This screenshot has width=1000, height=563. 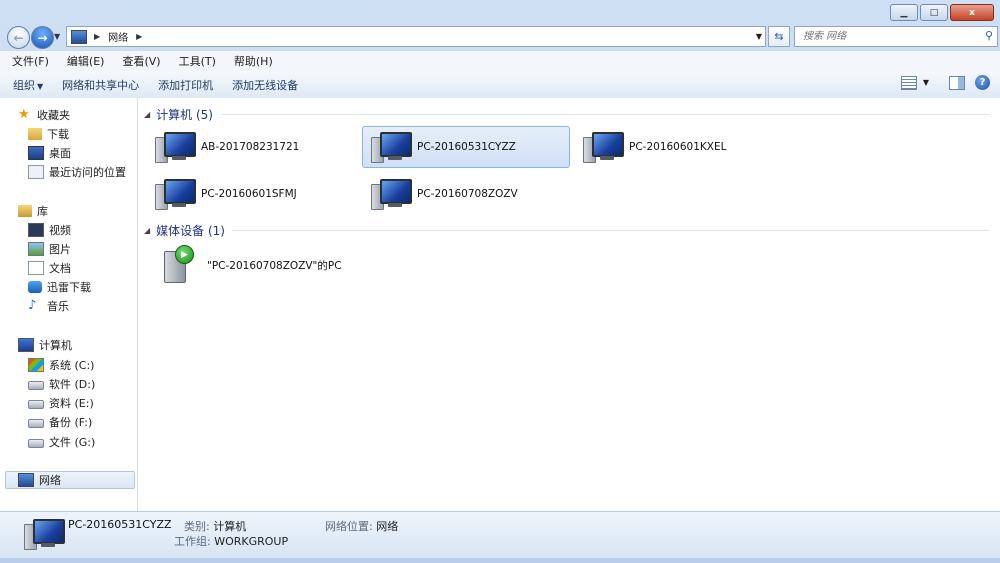 I want to click on menu-help: 帮助(H), so click(x=253, y=61).